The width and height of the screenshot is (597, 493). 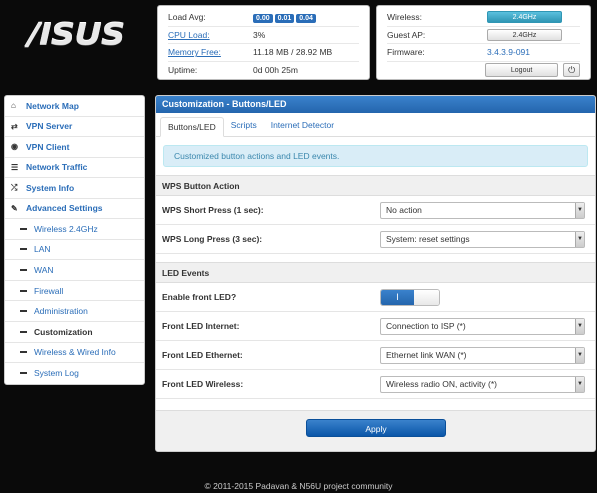 I want to click on sidebar-subitem-label: WAN, so click(x=44, y=269).